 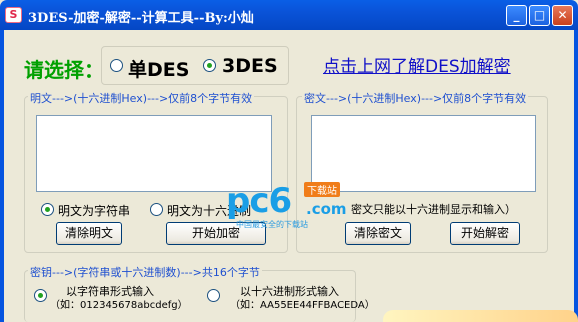 What do you see at coordinates (156, 209) in the screenshot?
I see `plaintext-hex-radio` at bounding box center [156, 209].